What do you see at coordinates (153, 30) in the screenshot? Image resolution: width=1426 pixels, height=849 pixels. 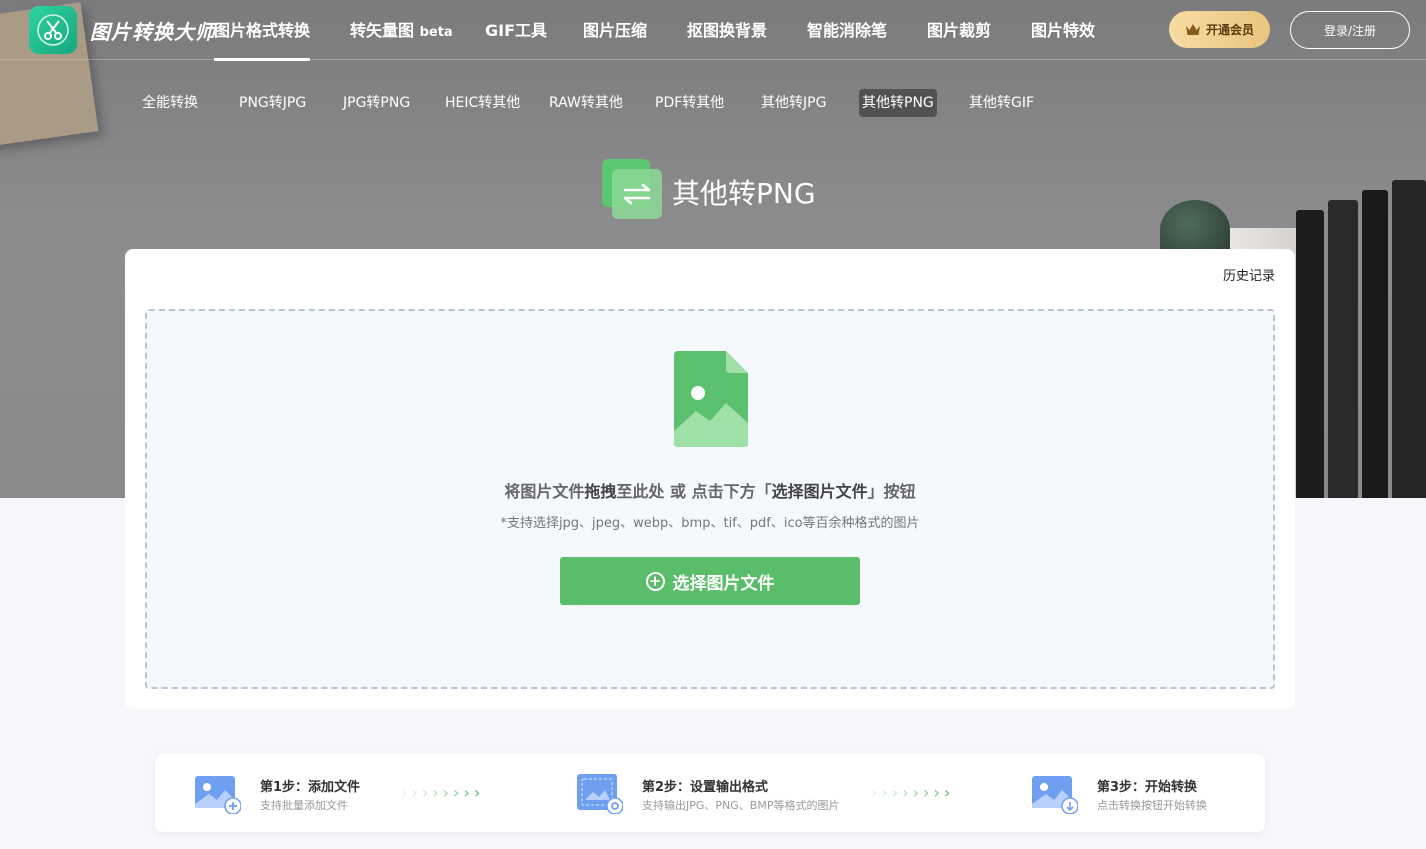 I see `app-name: 图片转换大师` at bounding box center [153, 30].